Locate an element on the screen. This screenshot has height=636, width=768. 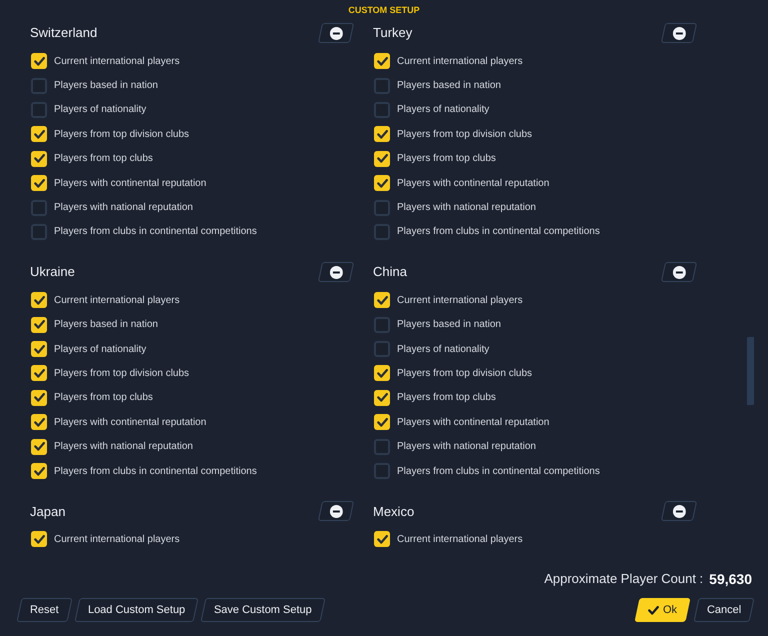
footer-button: Reset is located at coordinates (44, 610).